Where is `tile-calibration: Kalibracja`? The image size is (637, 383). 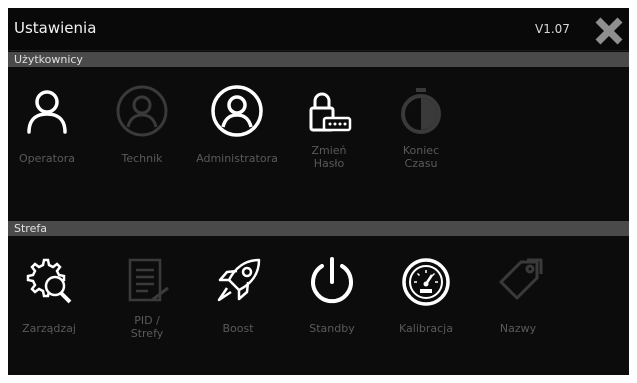
tile-calibration: Kalibracja is located at coordinates (426, 301).